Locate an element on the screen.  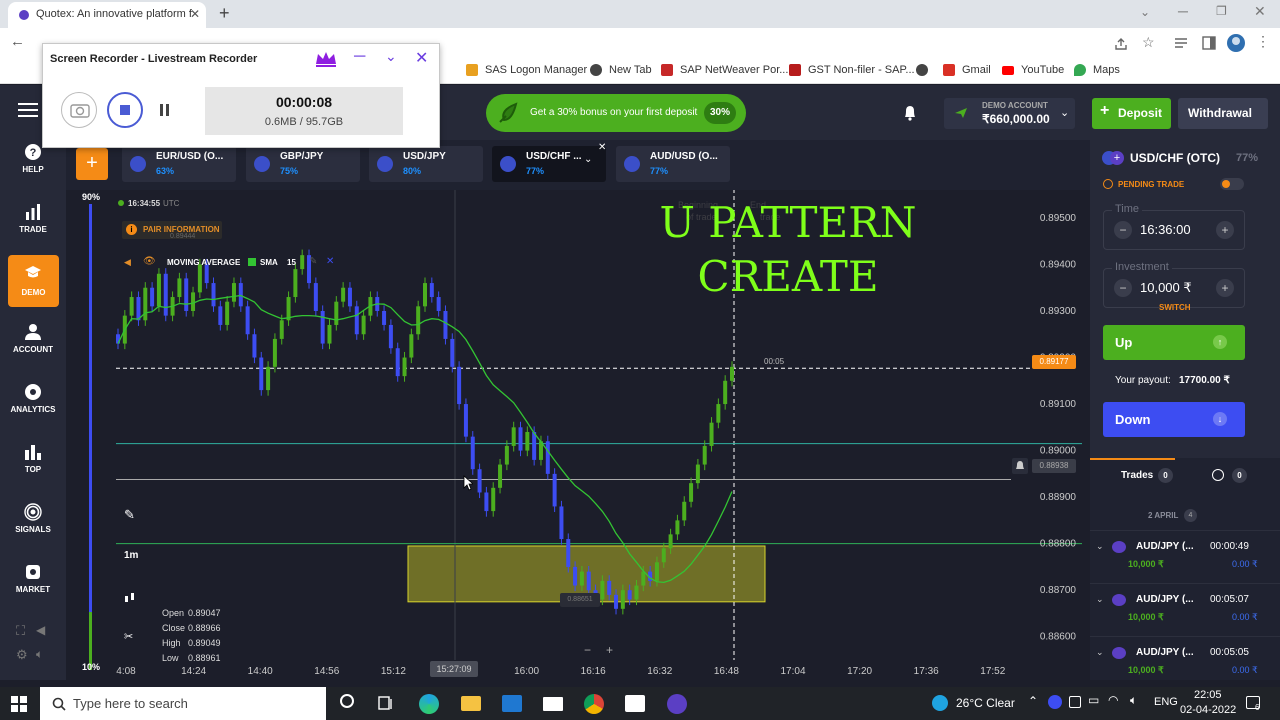
notification-bell-icon is located at coordinates (910, 113).